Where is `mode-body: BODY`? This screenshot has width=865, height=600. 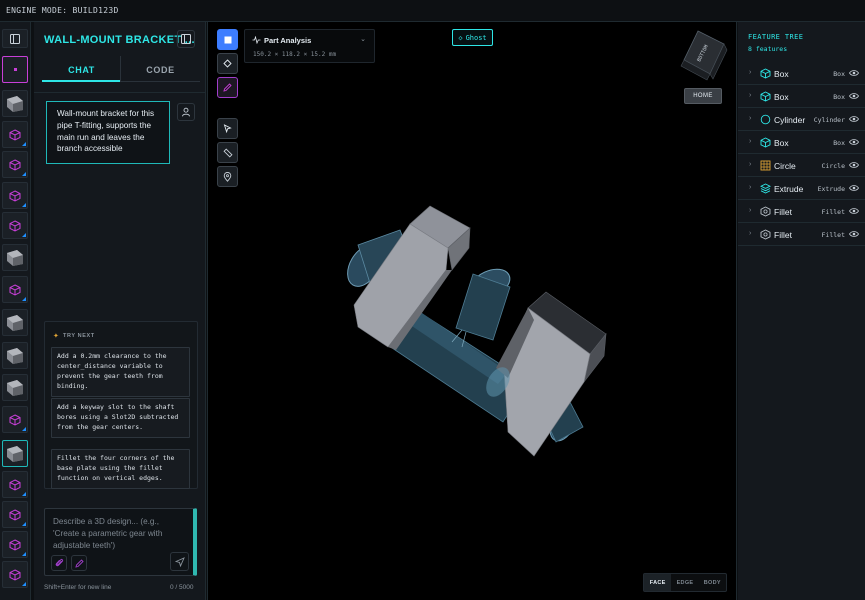
mode-body: BODY is located at coordinates (712, 582).